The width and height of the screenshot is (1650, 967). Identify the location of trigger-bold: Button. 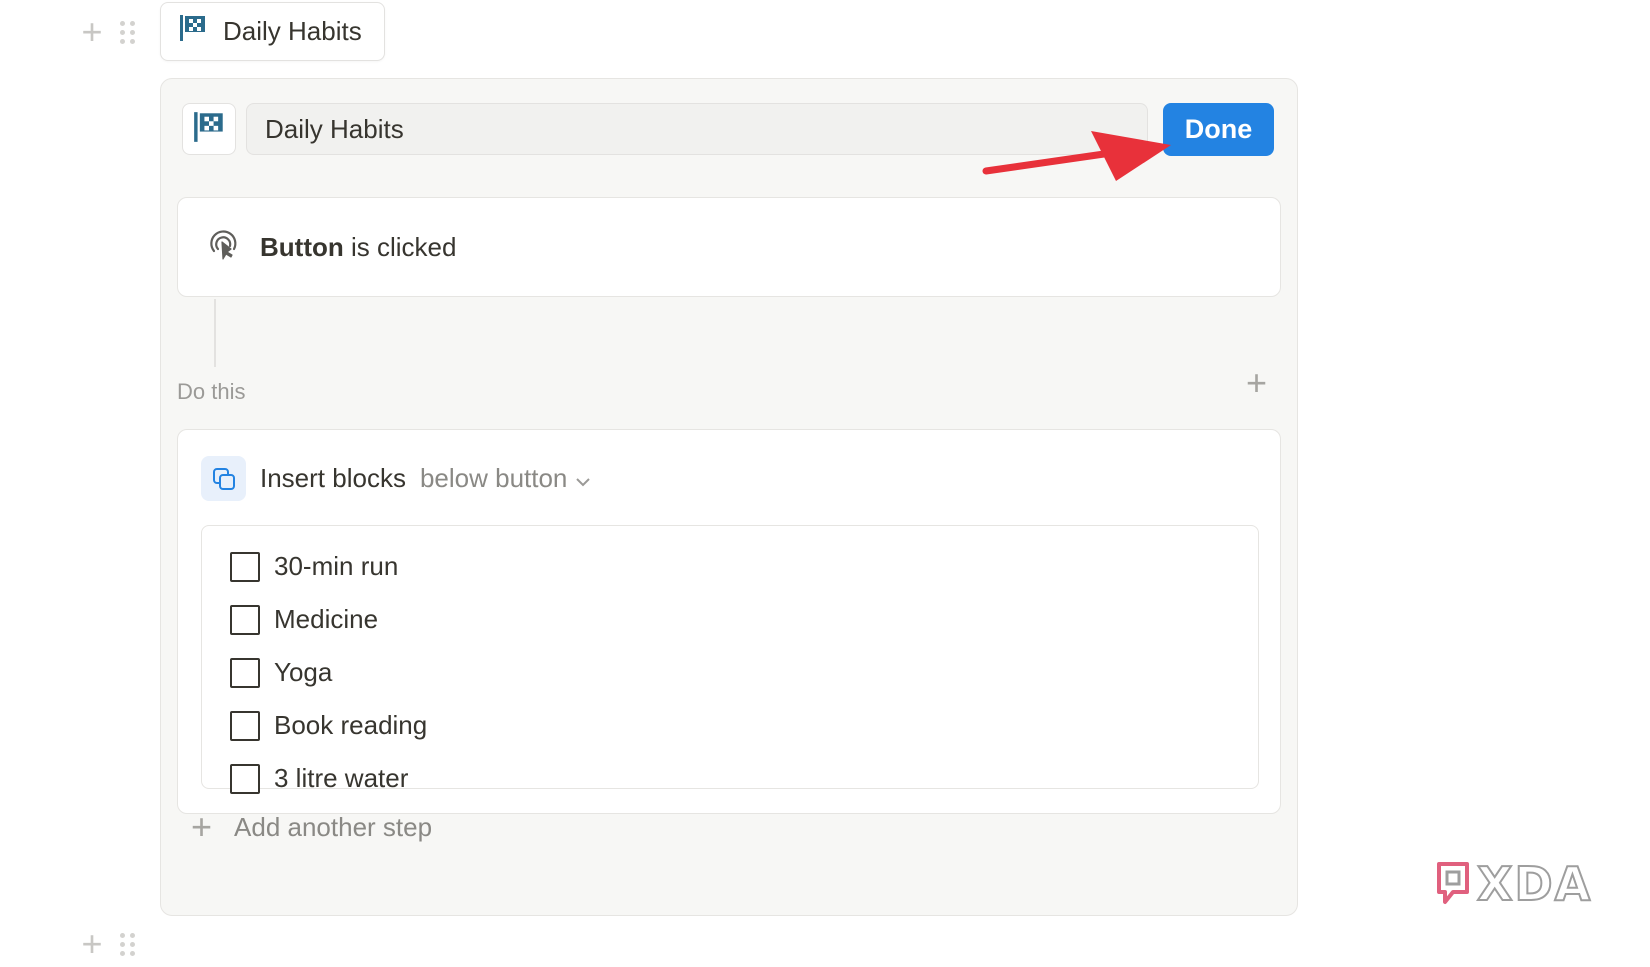
(302, 246).